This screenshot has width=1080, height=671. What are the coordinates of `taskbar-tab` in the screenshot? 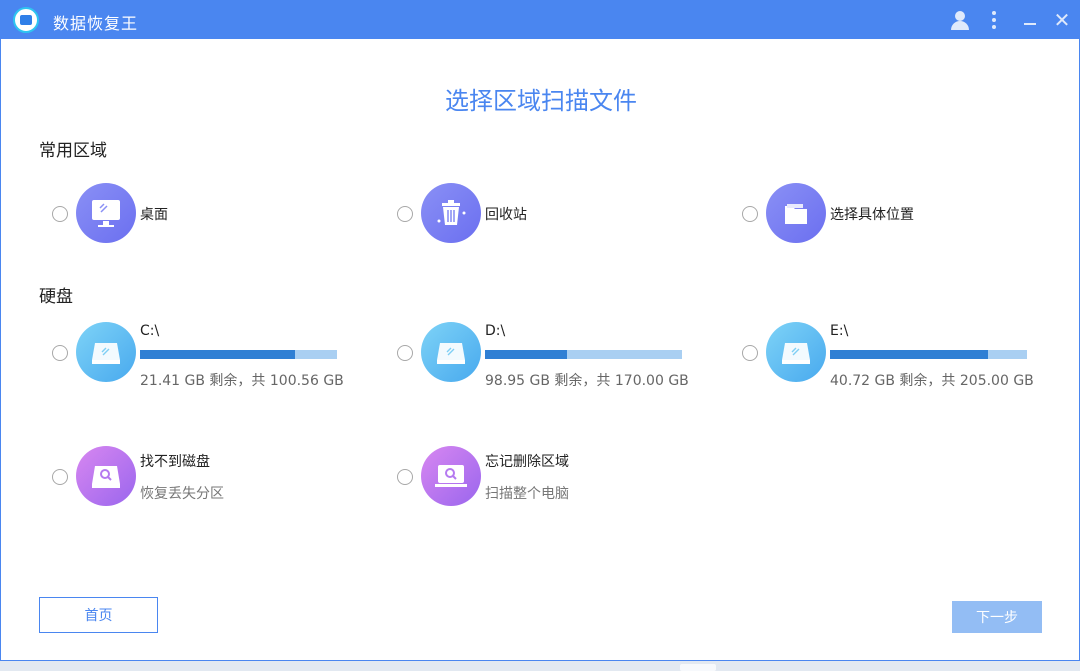 It's located at (698, 667).